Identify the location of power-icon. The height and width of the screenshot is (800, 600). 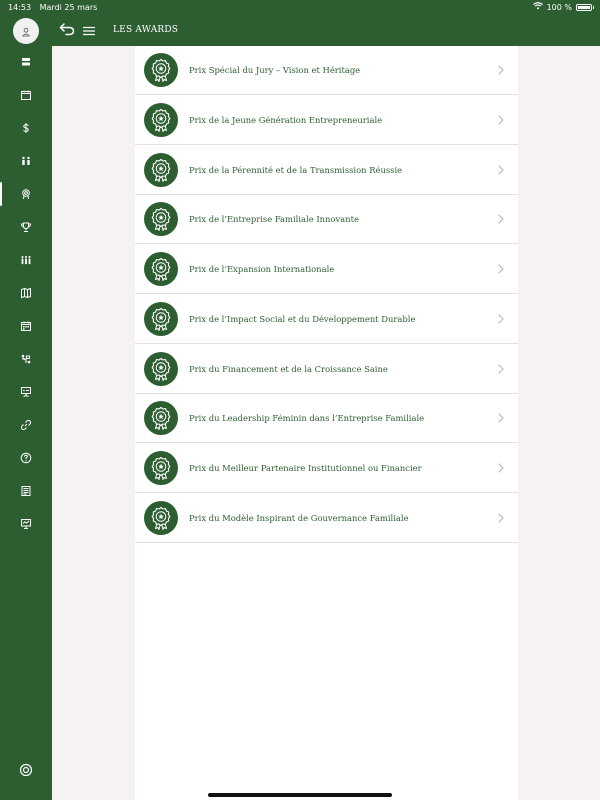
(26, 771).